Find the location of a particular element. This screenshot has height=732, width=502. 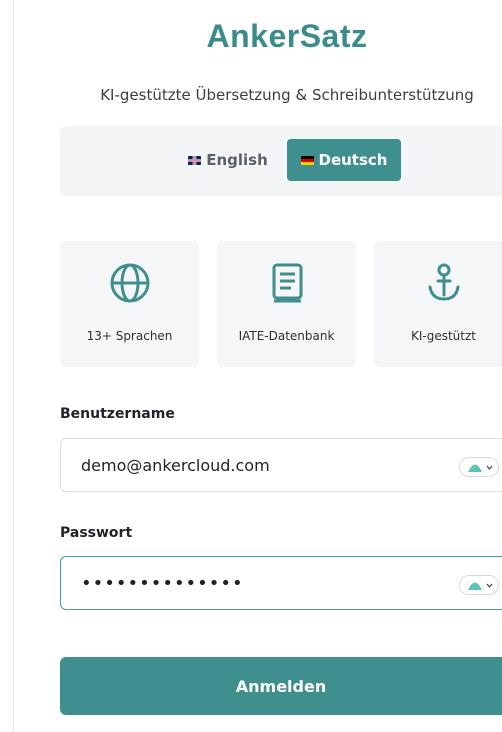

feature-card-ai: KI-gestützt is located at coordinates (438, 304).